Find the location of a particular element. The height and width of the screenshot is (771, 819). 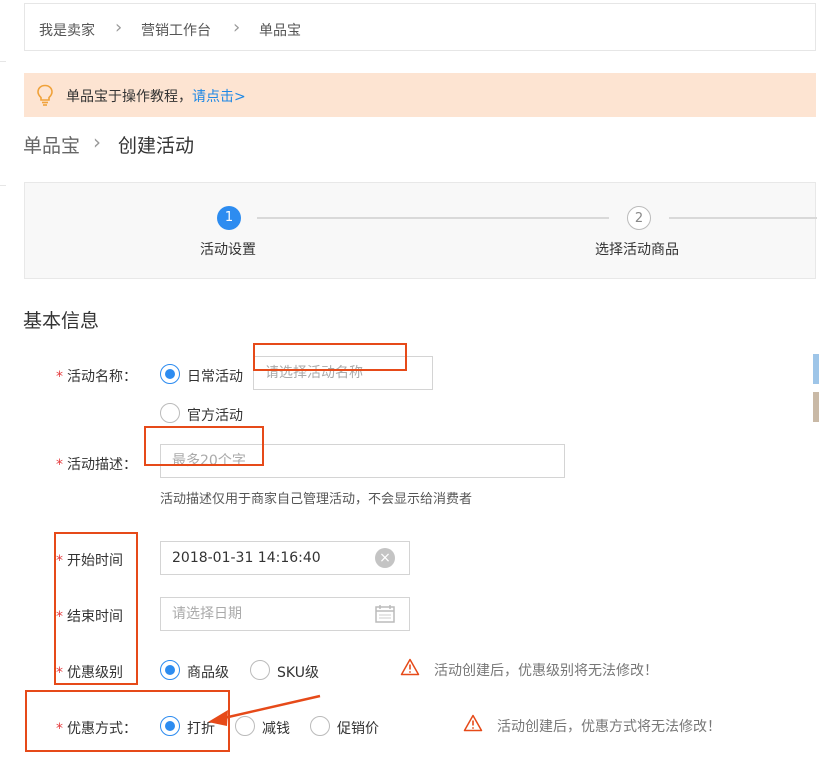

step-2-circle: 2 is located at coordinates (639, 218).